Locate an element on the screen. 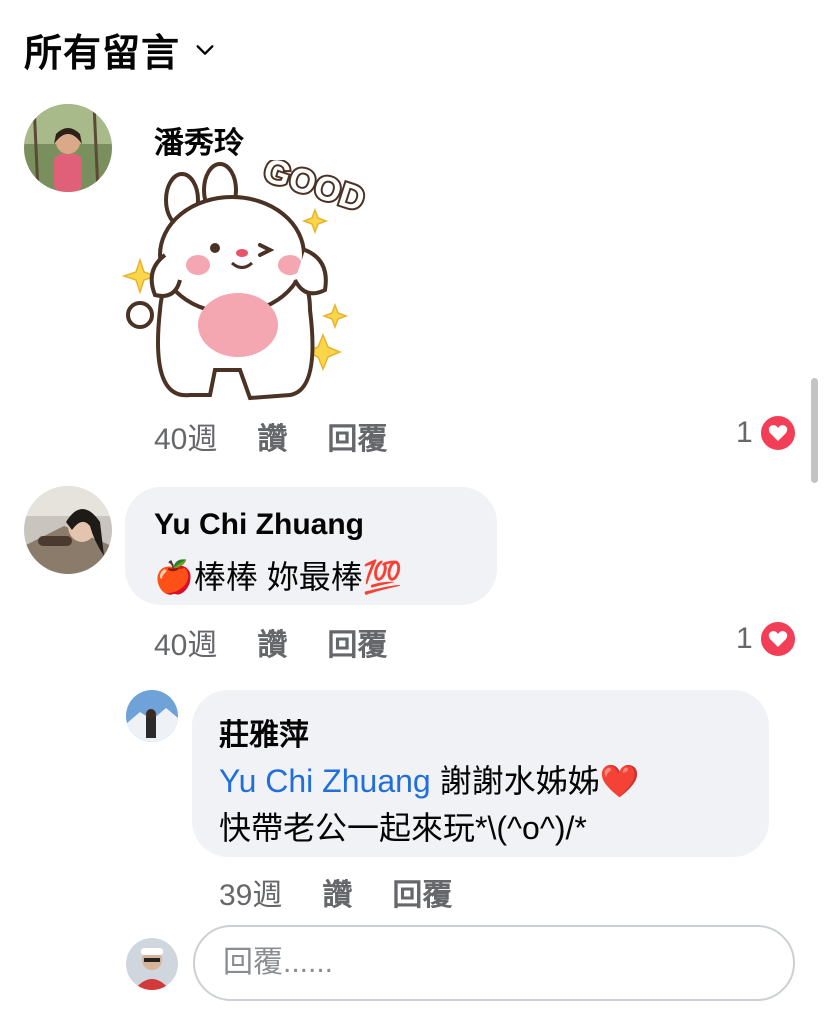 The image size is (825, 1024). reply-text-line2: 快帶老公一起來玩*\(^o^)/* is located at coordinates (403, 828).